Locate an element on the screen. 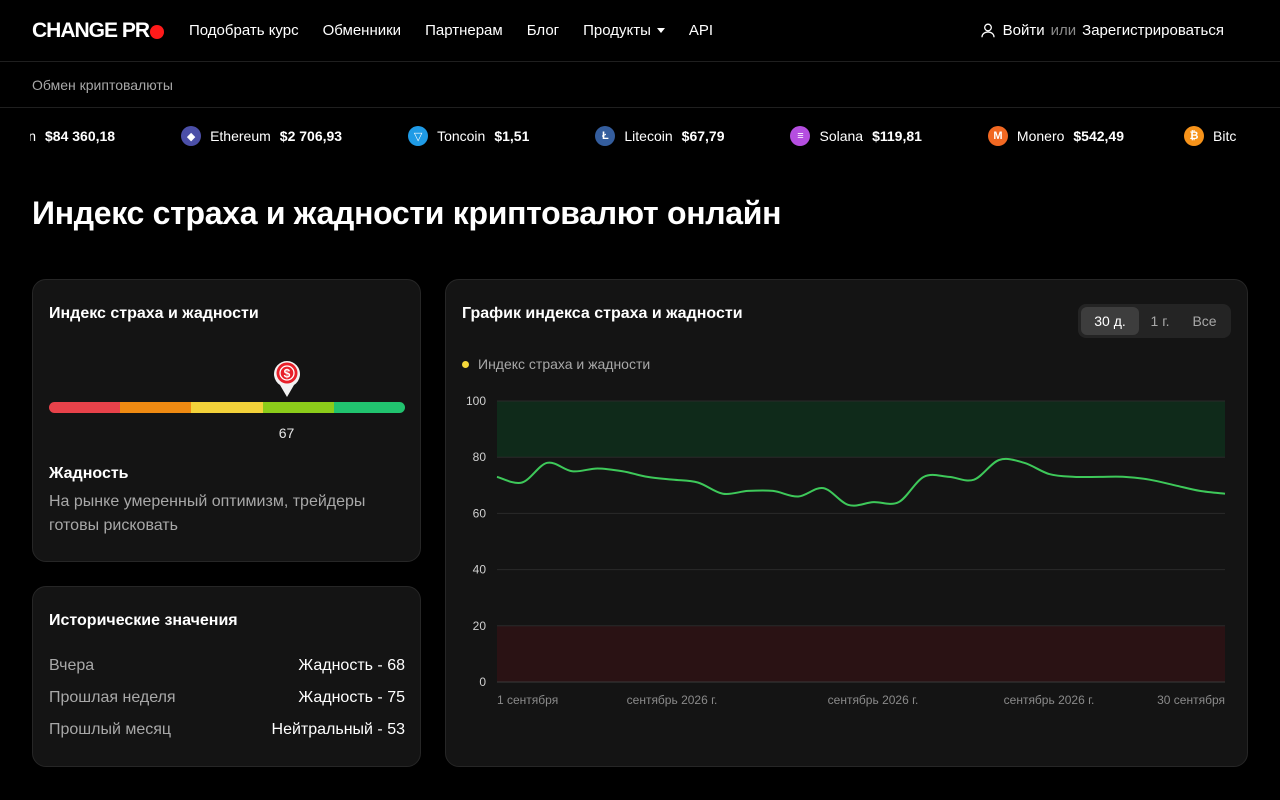 This screenshot has height=800, width=1280. gauge-mood: Жадность is located at coordinates (89, 473).